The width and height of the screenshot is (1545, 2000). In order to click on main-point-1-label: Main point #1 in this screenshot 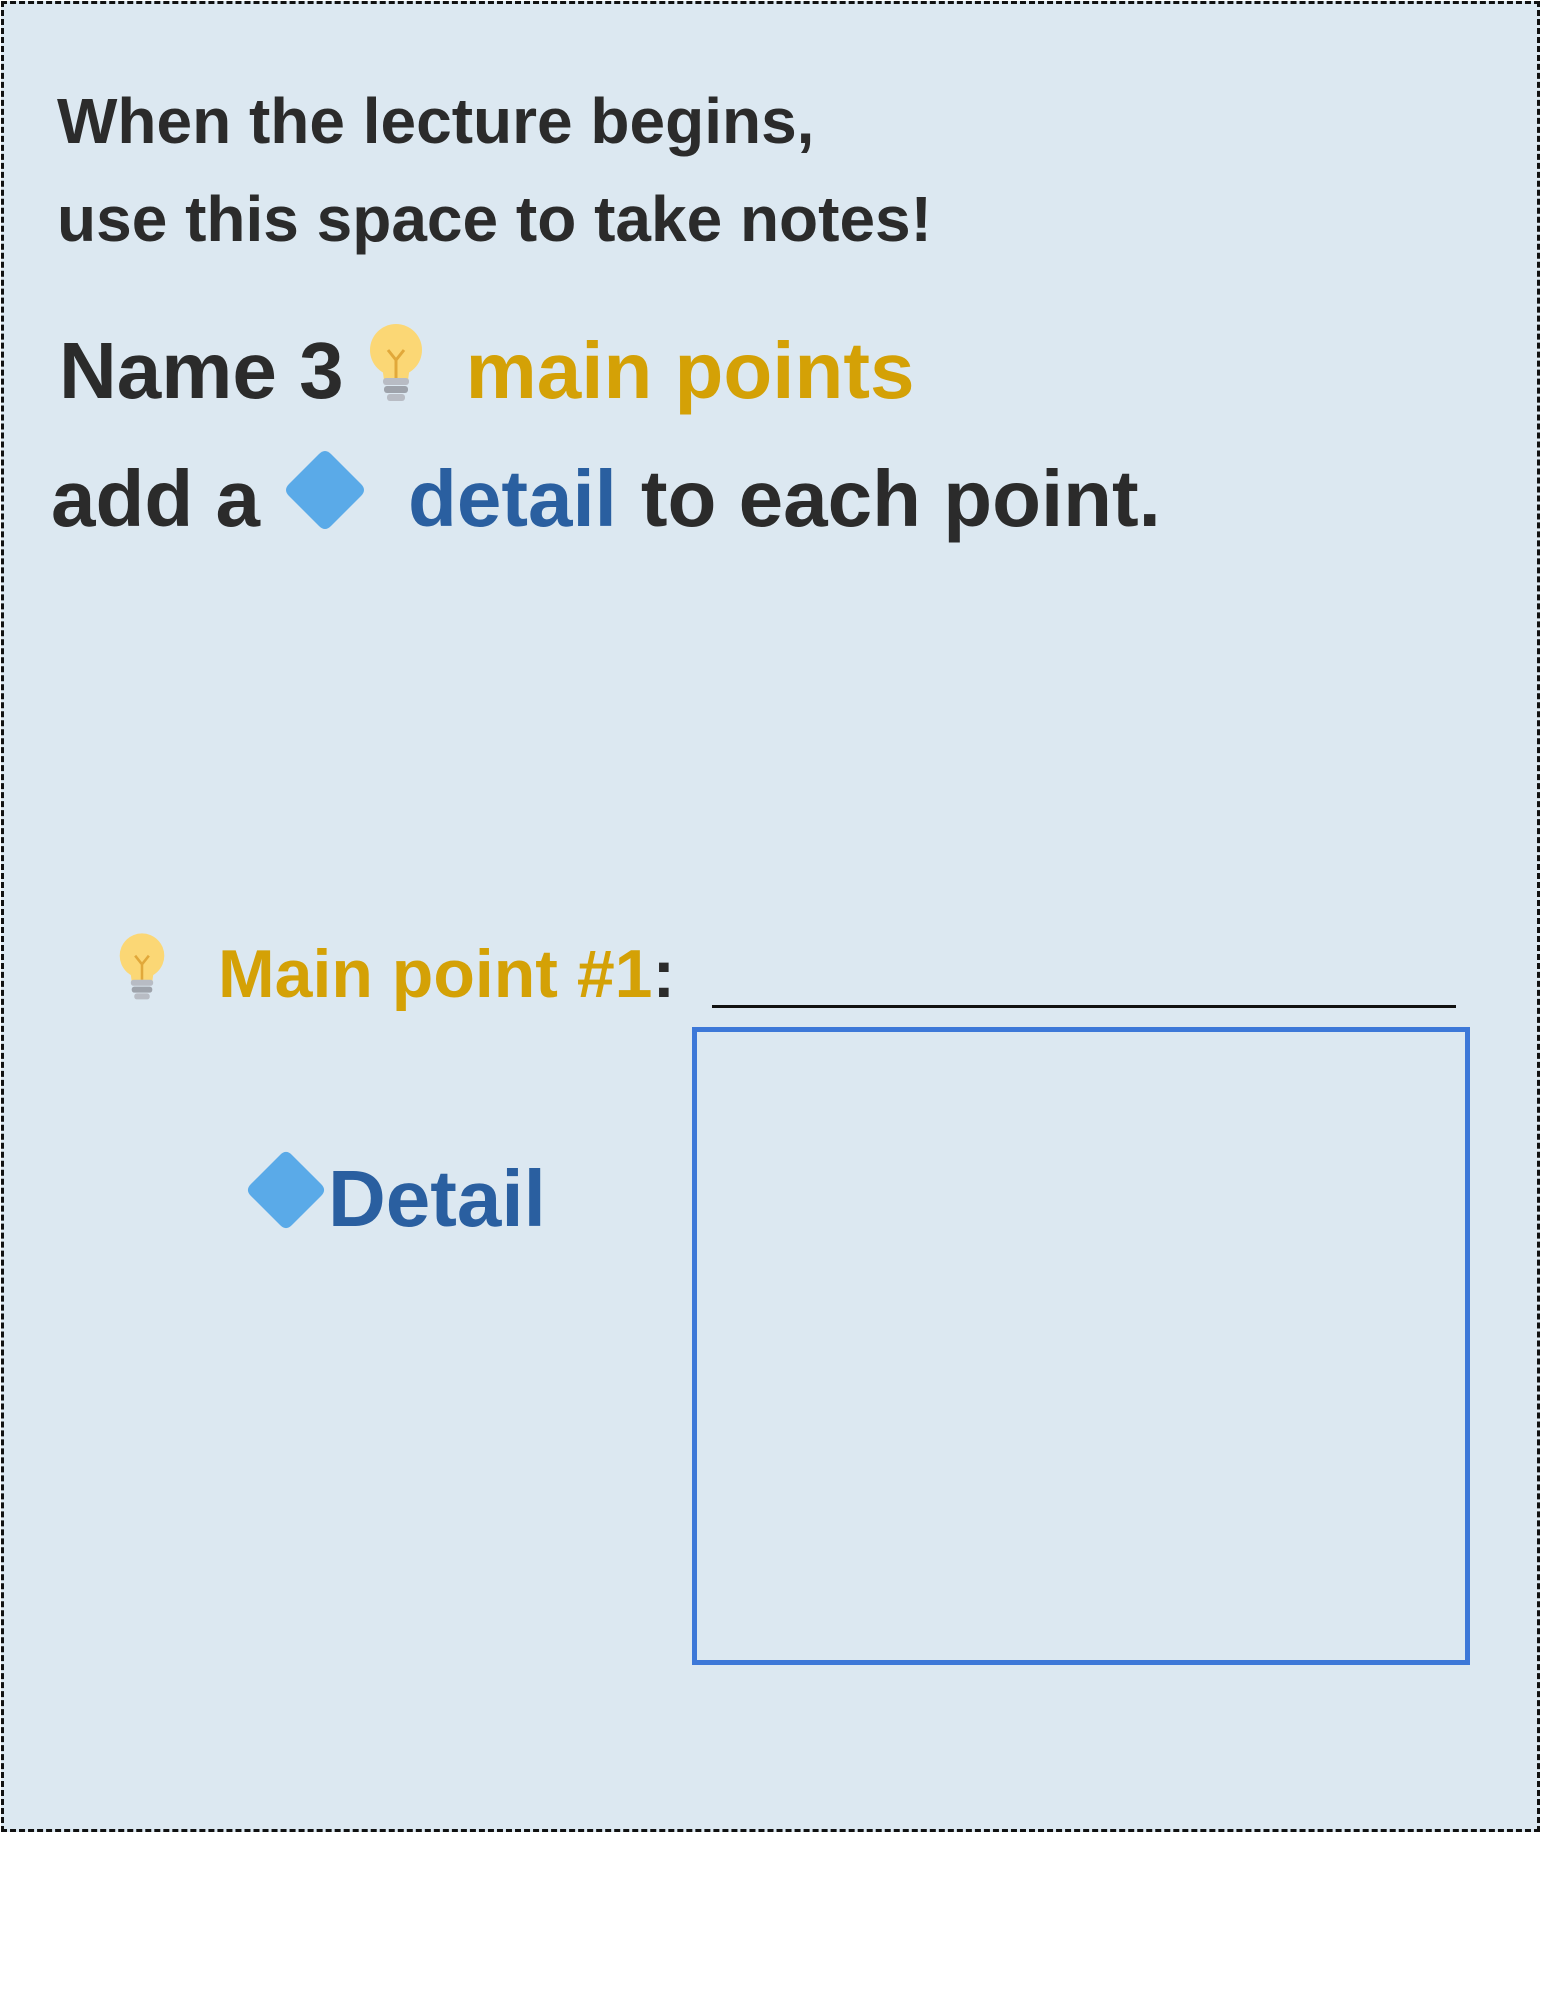, I will do `click(435, 974)`.